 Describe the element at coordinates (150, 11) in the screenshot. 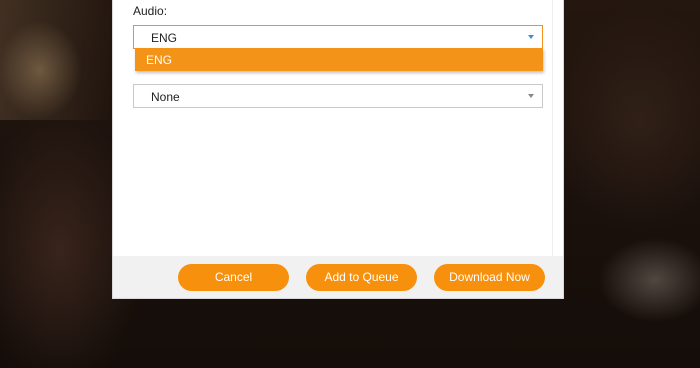

I see `audio-label: Audio:` at that location.